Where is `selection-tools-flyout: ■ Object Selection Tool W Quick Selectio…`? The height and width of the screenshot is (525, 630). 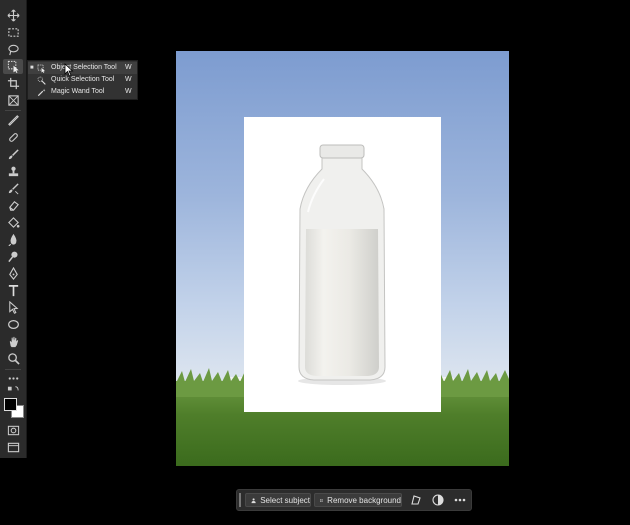 selection-tools-flyout: ■ Object Selection Tool W Quick Selectio… is located at coordinates (82, 80).